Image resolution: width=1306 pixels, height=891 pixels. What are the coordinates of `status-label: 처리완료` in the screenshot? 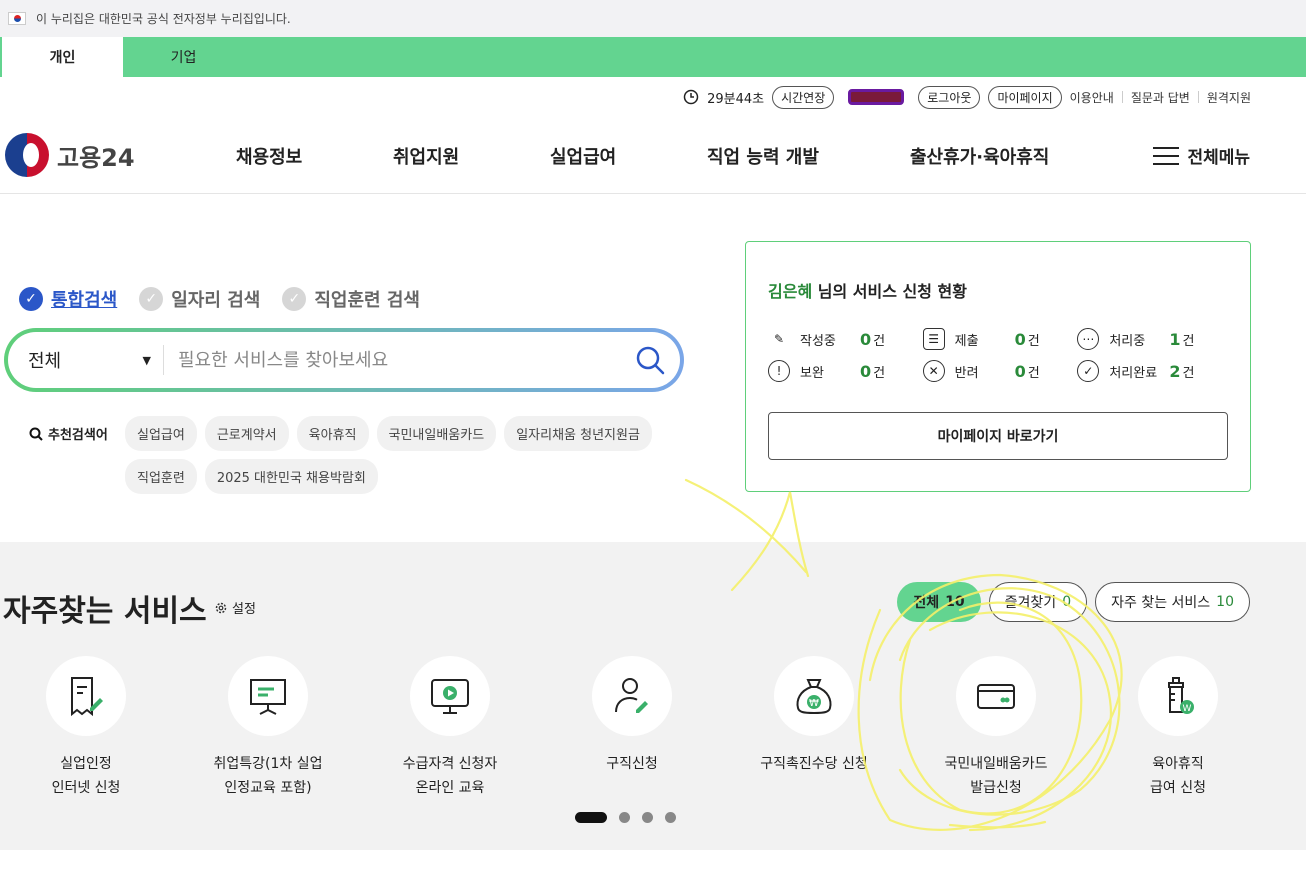 It's located at (1133, 373).